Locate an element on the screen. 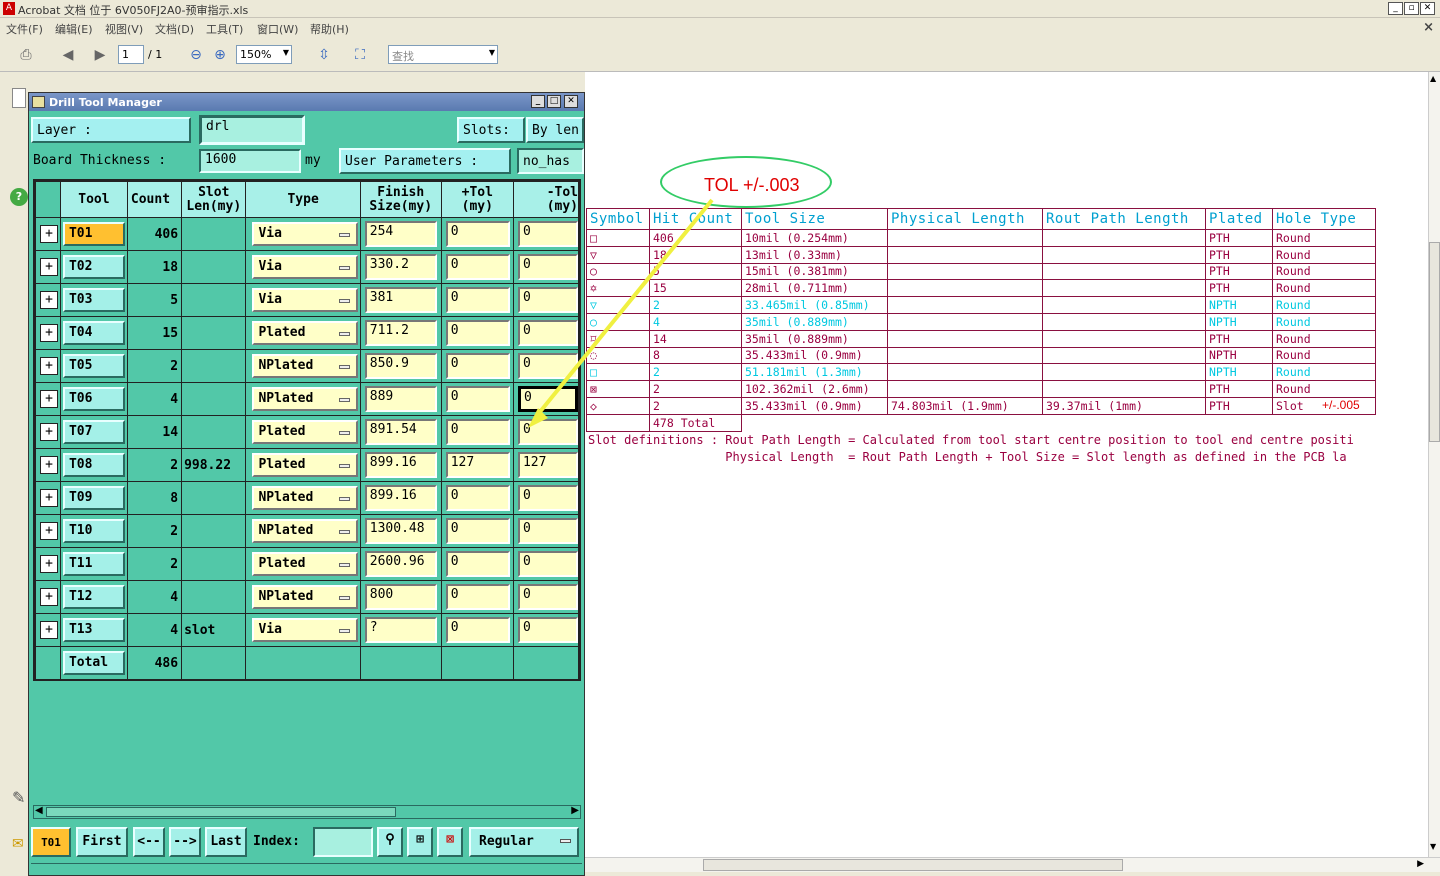 This screenshot has height=876, width=1440. tool-button: T05 is located at coordinates (93, 366).